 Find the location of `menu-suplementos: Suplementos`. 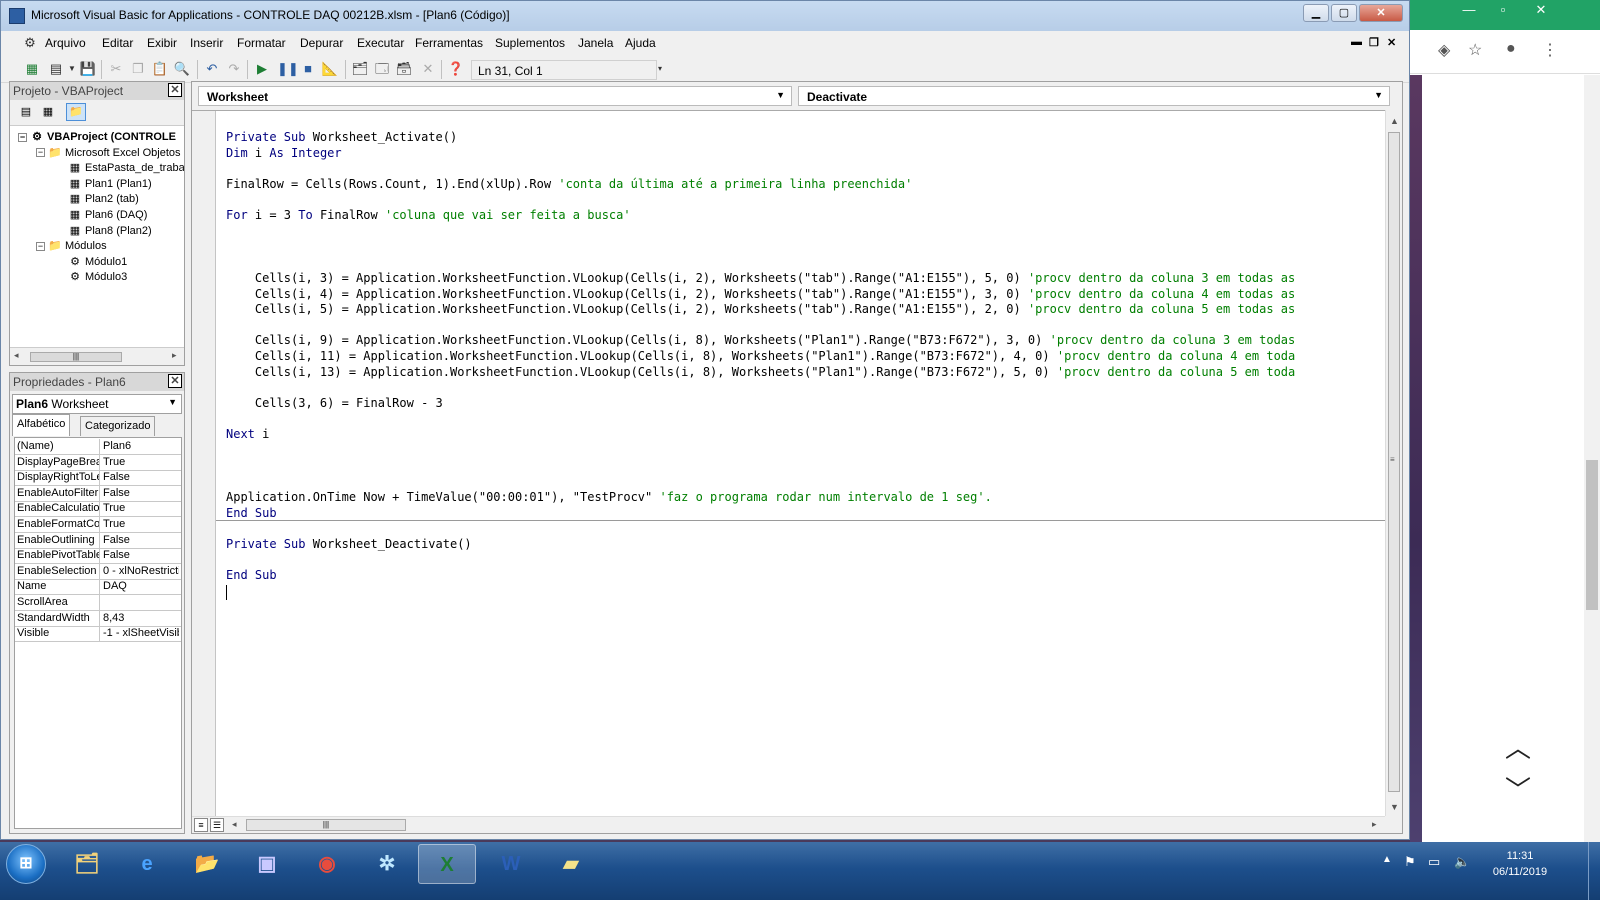

menu-suplementos: Suplementos is located at coordinates (530, 43).